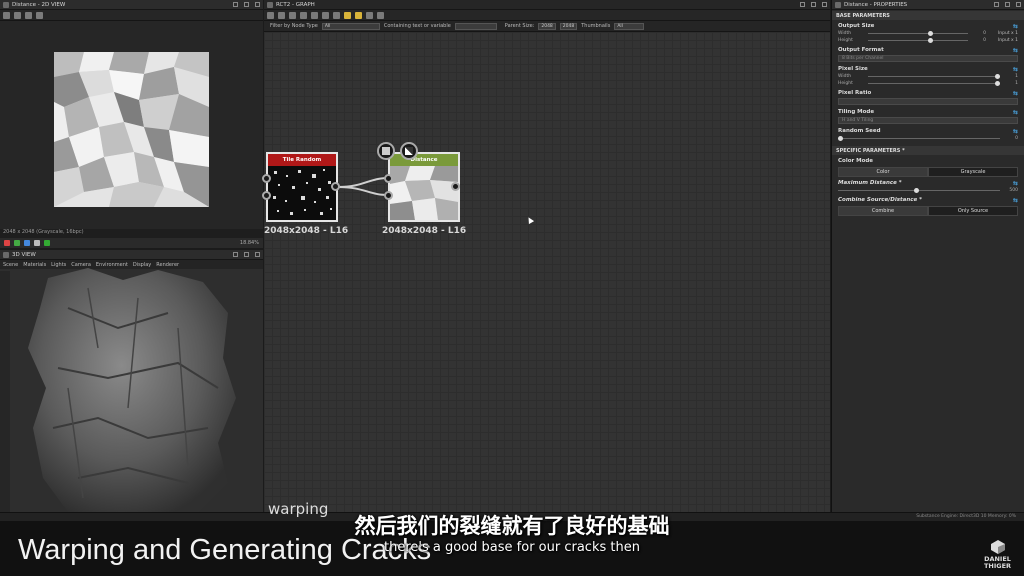 The height and width of the screenshot is (576, 1024). What do you see at coordinates (918, 33) in the screenshot?
I see `output-width-slider` at bounding box center [918, 33].